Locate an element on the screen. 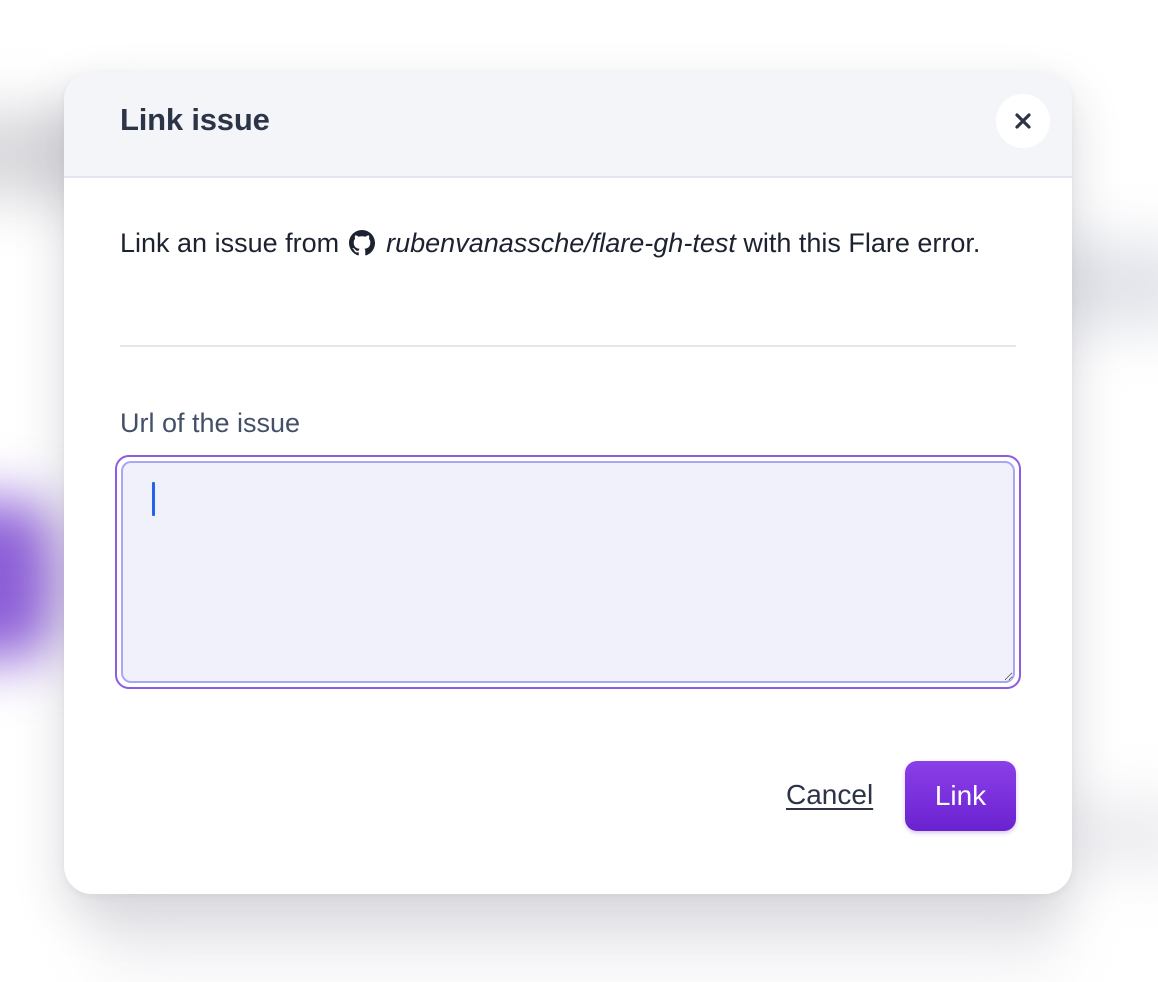 Image resolution: width=1158 pixels, height=982 pixels. github-icon is located at coordinates (361, 243).